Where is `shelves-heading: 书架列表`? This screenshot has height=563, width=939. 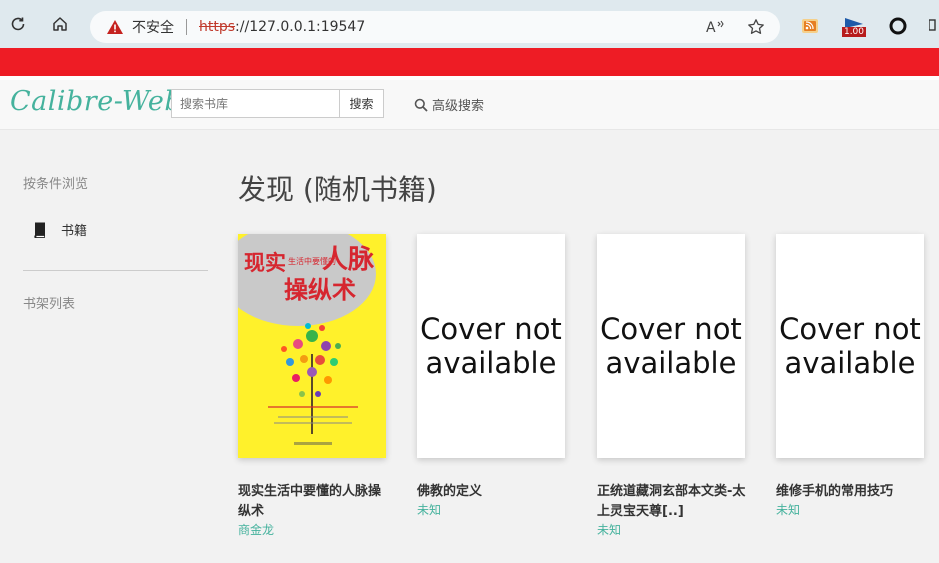
shelves-heading: 书架列表 is located at coordinates (49, 304).